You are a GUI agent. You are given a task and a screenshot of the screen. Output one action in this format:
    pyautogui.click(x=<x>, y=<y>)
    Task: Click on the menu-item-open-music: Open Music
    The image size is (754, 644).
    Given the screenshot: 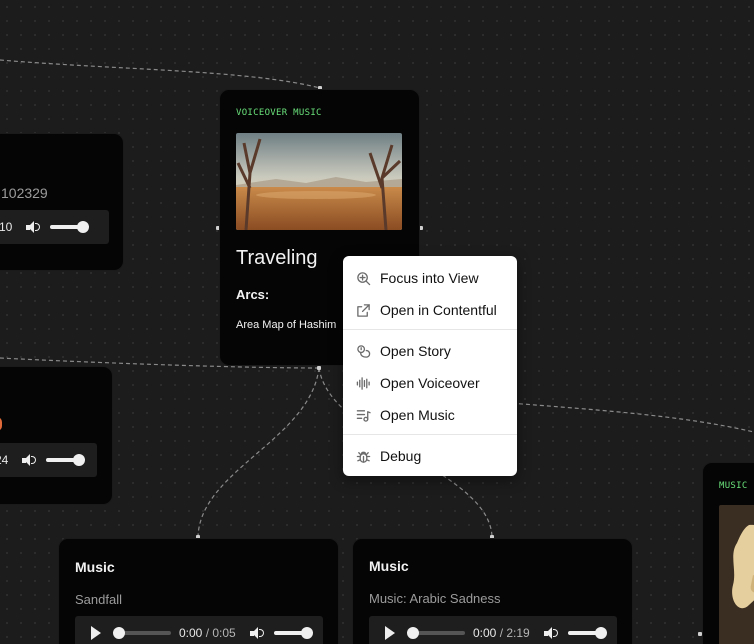 What is the action you would take?
    pyautogui.click(x=430, y=415)
    